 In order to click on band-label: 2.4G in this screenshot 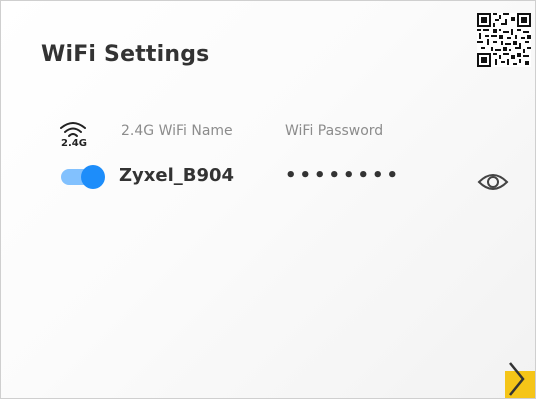, I will do `click(74, 143)`.